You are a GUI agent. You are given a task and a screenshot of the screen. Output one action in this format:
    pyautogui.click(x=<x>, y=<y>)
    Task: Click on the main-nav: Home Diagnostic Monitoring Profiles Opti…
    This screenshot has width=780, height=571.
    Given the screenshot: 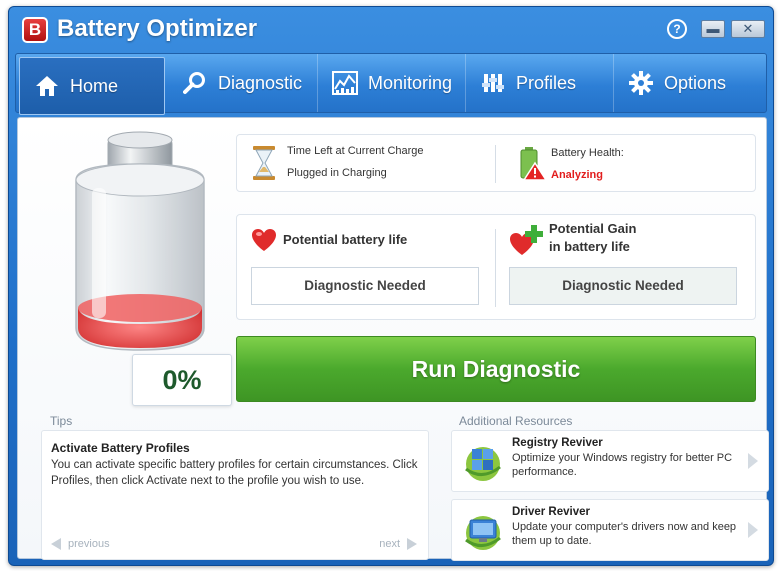 What is the action you would take?
    pyautogui.click(x=391, y=84)
    